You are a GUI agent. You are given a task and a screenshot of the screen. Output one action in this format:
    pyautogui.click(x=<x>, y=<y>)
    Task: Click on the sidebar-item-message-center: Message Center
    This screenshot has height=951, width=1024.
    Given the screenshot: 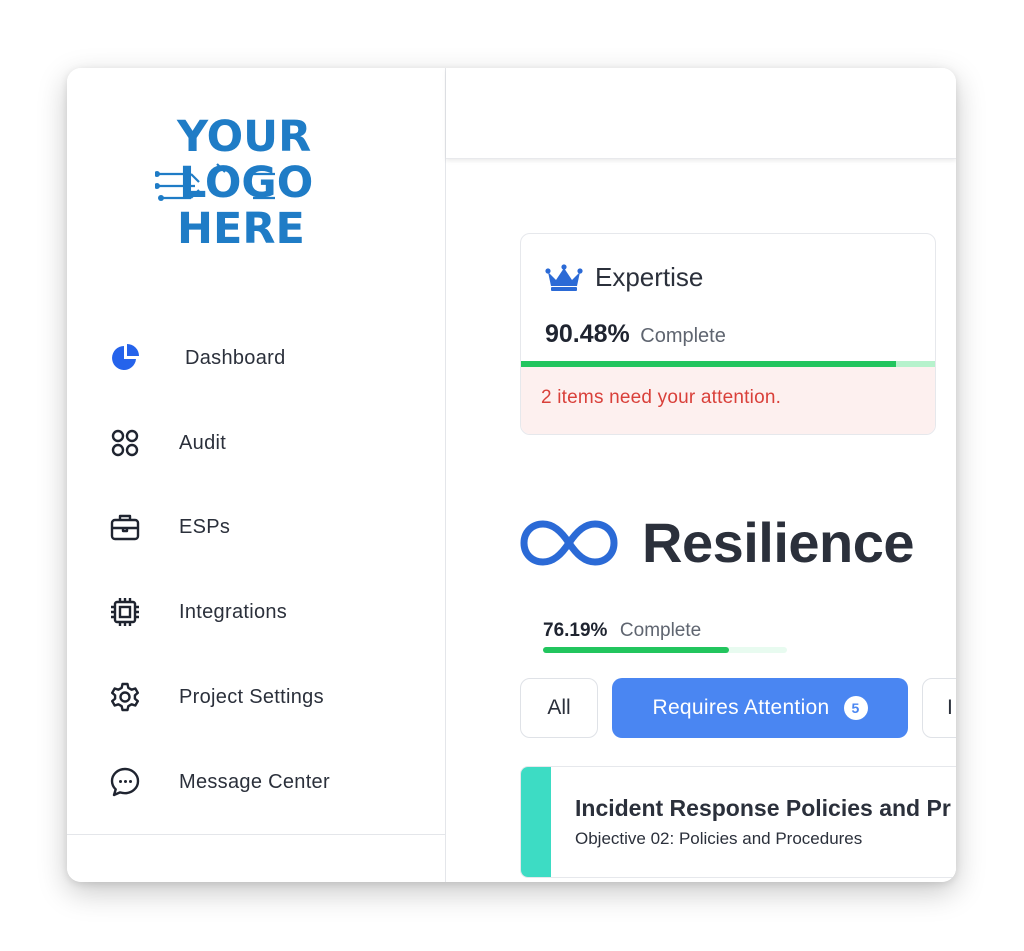 What is the action you would take?
    pyautogui.click(x=256, y=782)
    